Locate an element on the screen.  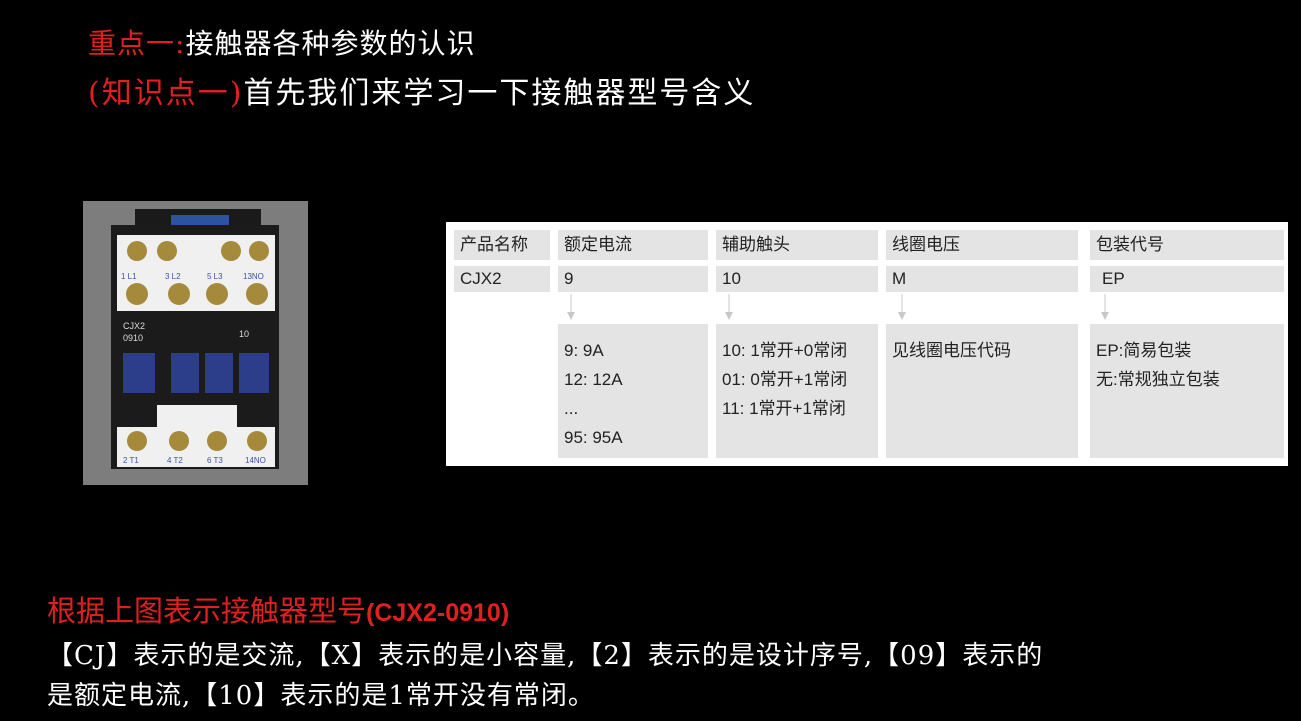
desc-rated-current: 9: 9A 12: 12A ... 95: 95A is located at coordinates (633, 391).